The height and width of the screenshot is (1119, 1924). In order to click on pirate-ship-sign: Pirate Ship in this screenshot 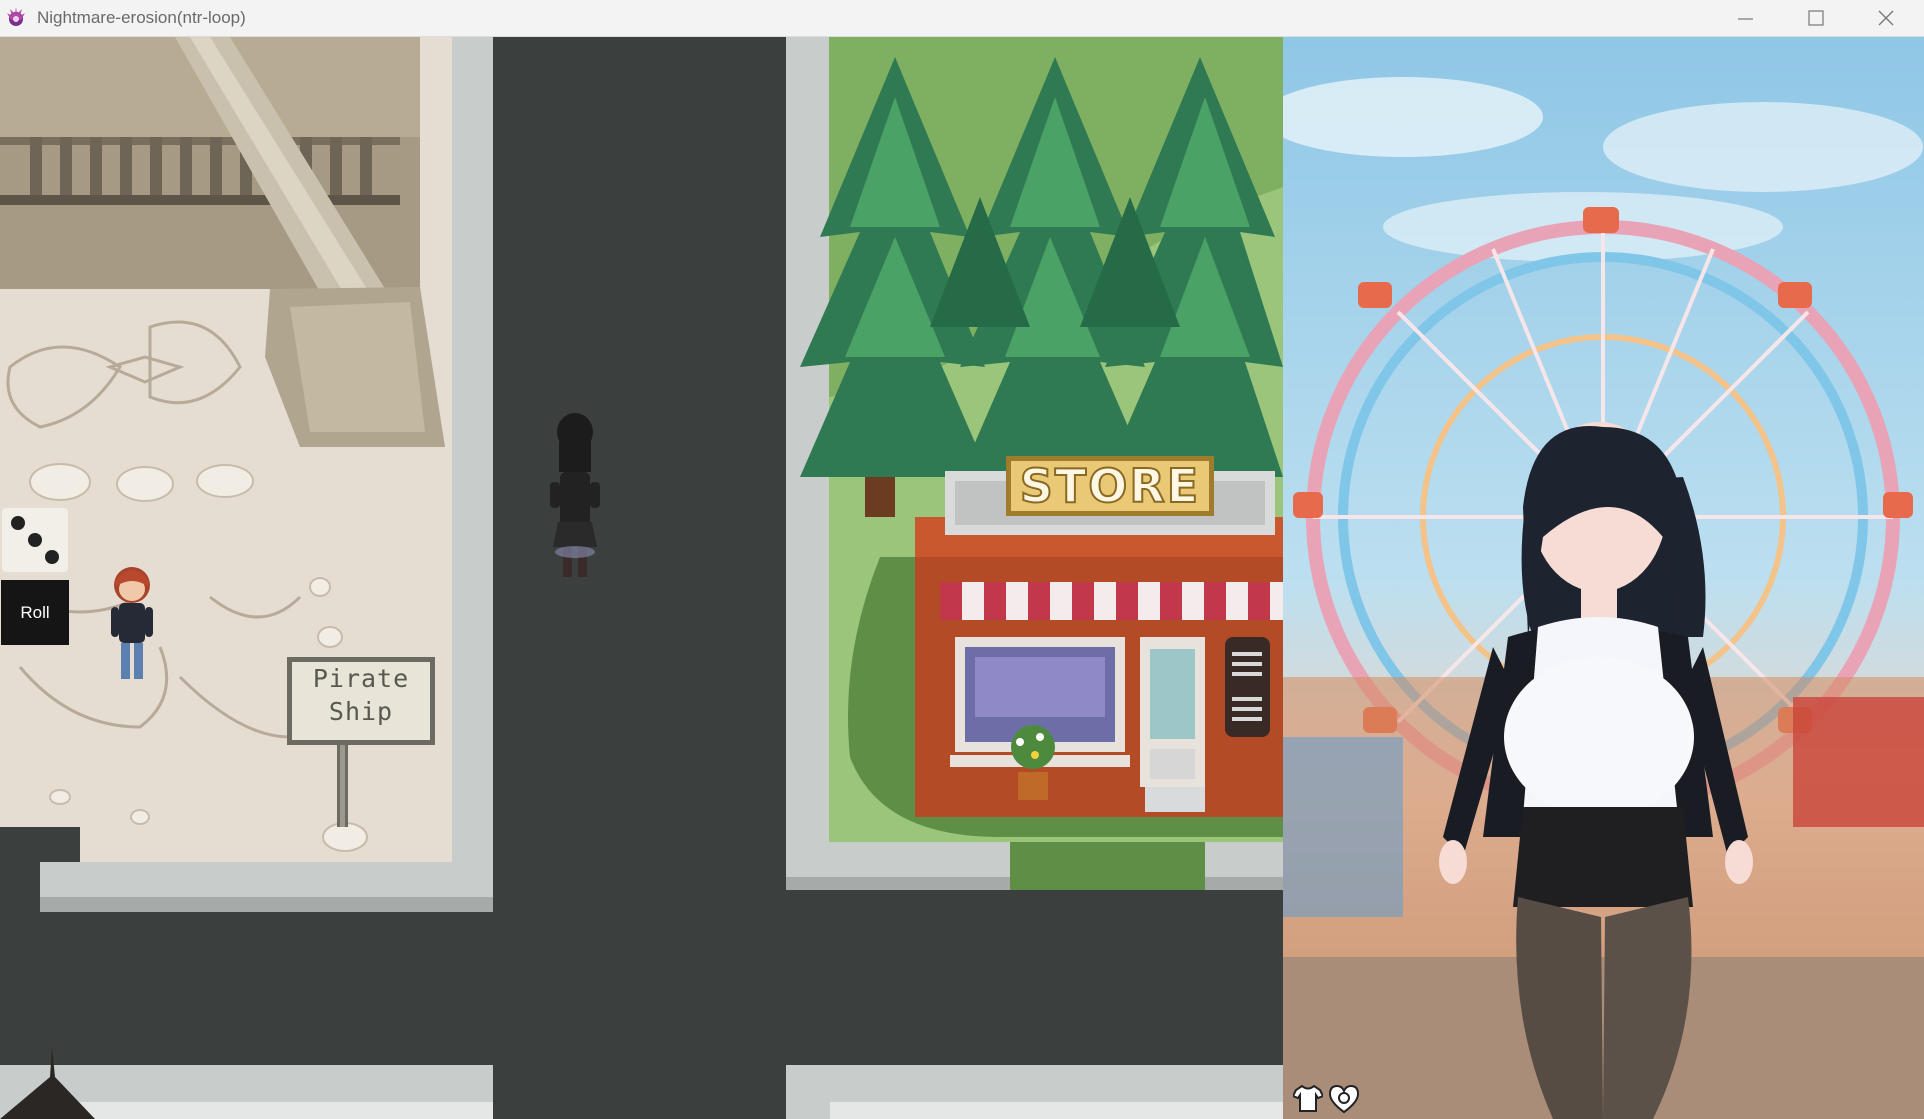, I will do `click(361, 701)`.